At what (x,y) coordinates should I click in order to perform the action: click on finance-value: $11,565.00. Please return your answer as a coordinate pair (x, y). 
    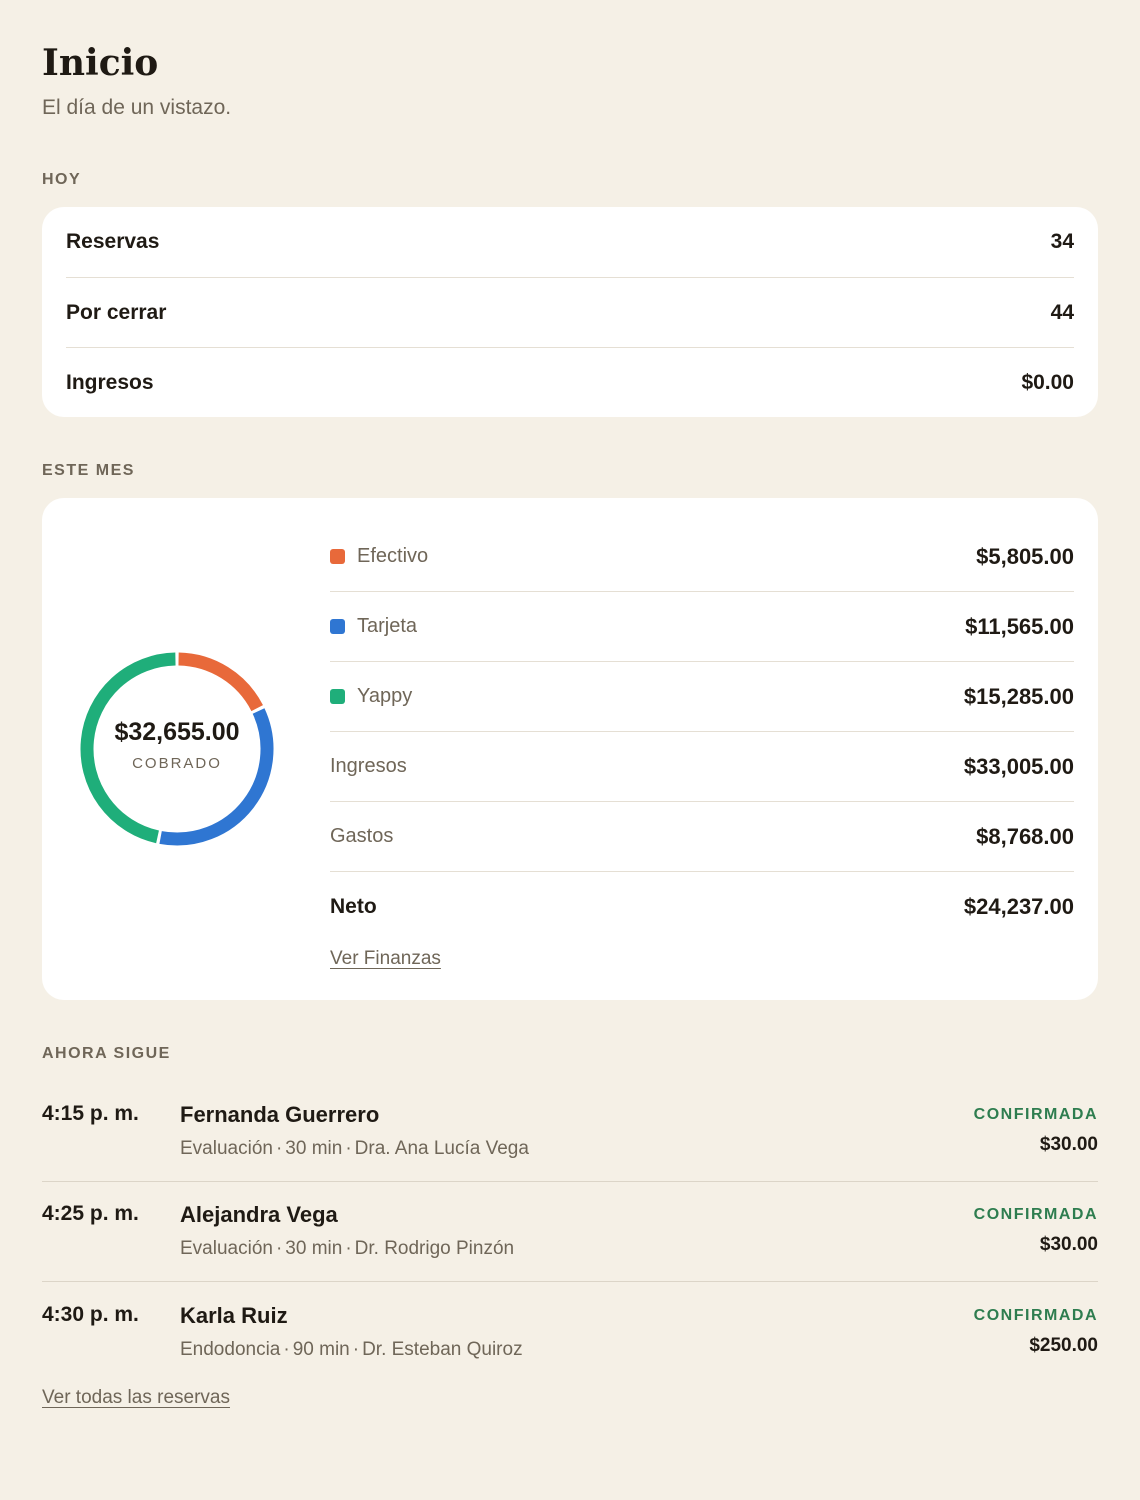
    Looking at the image, I should click on (1019, 626).